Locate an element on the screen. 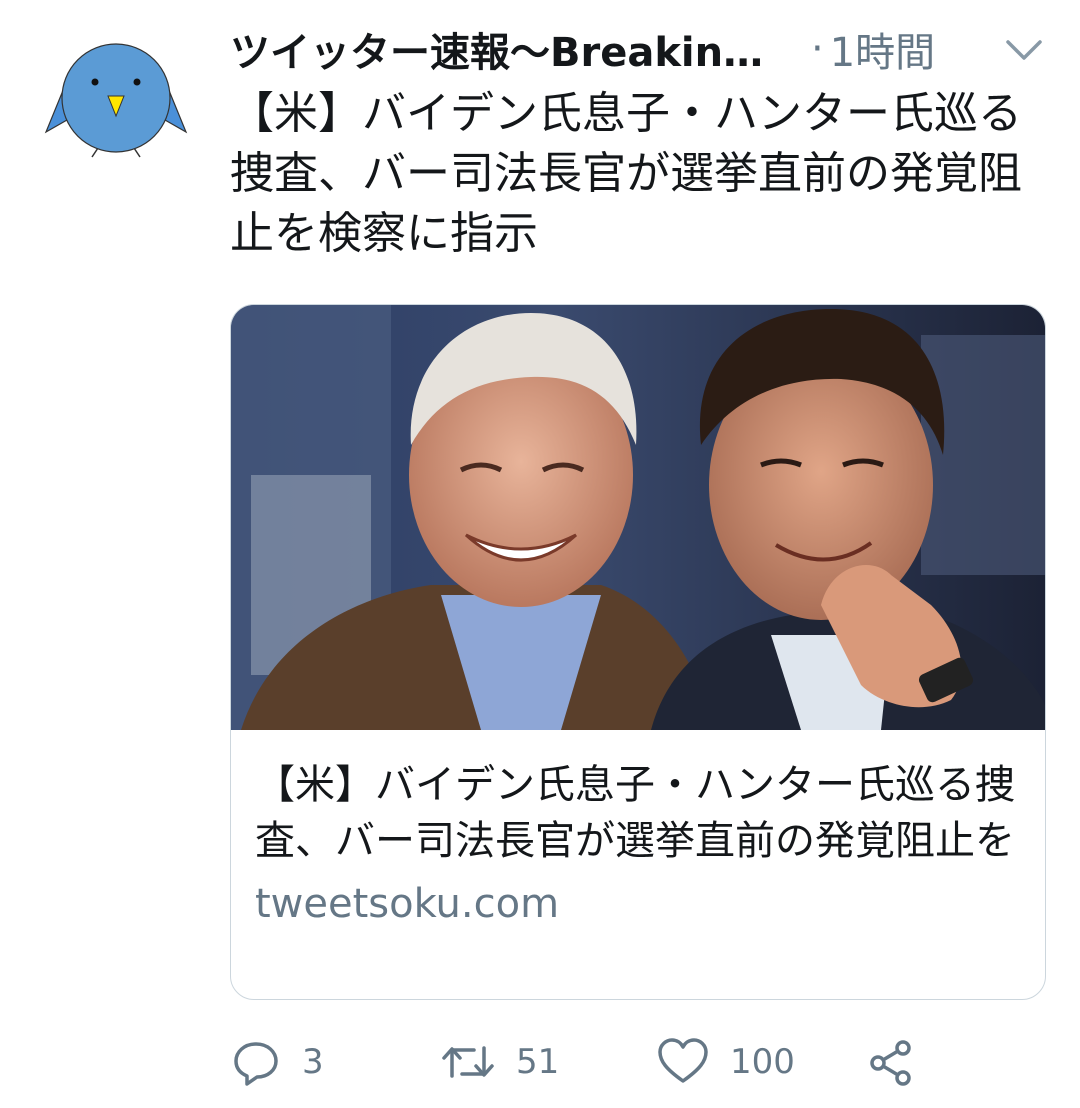 The width and height of the screenshot is (1080, 1108). share-button is located at coordinates (891, 1062).